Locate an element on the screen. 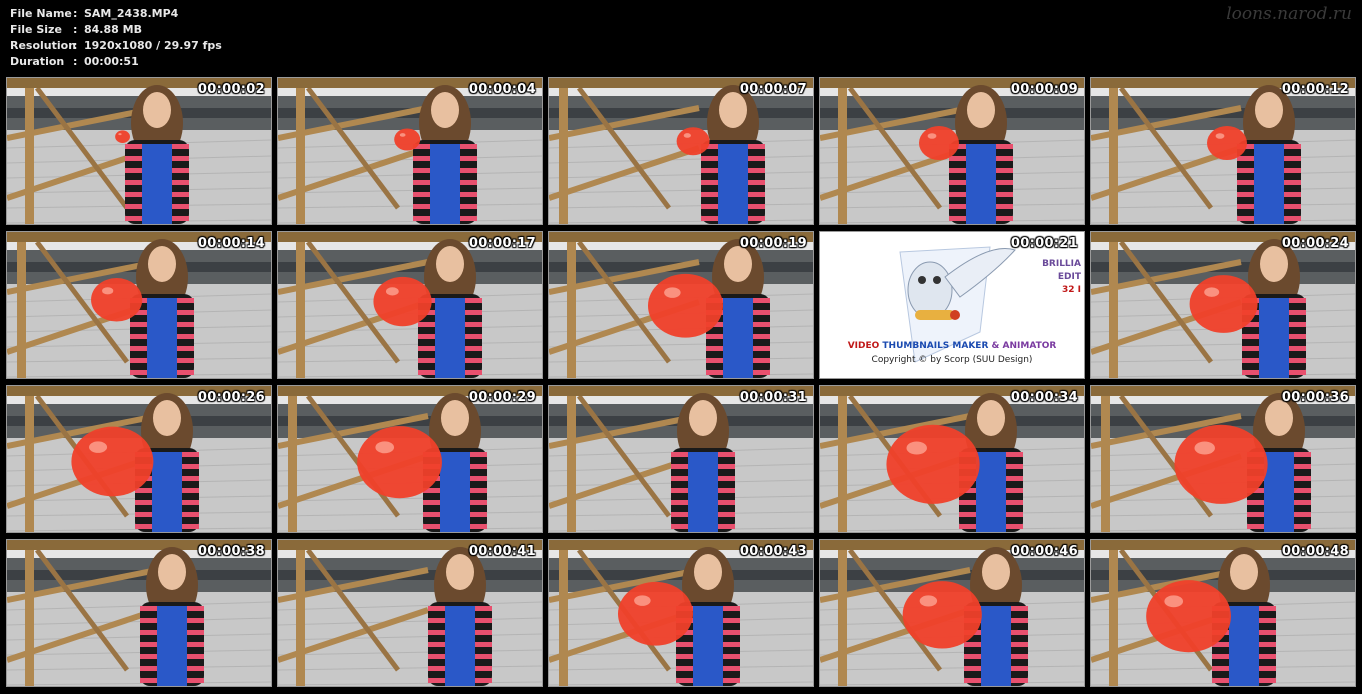  thumbnail-frame: 00:00:41 is located at coordinates (410, 613).